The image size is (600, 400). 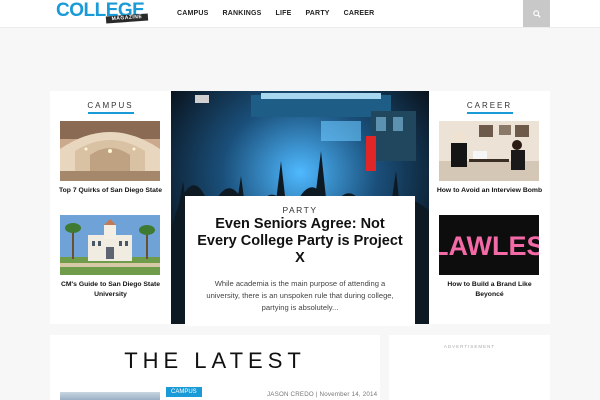 I want to click on search-button, so click(x=536, y=13).